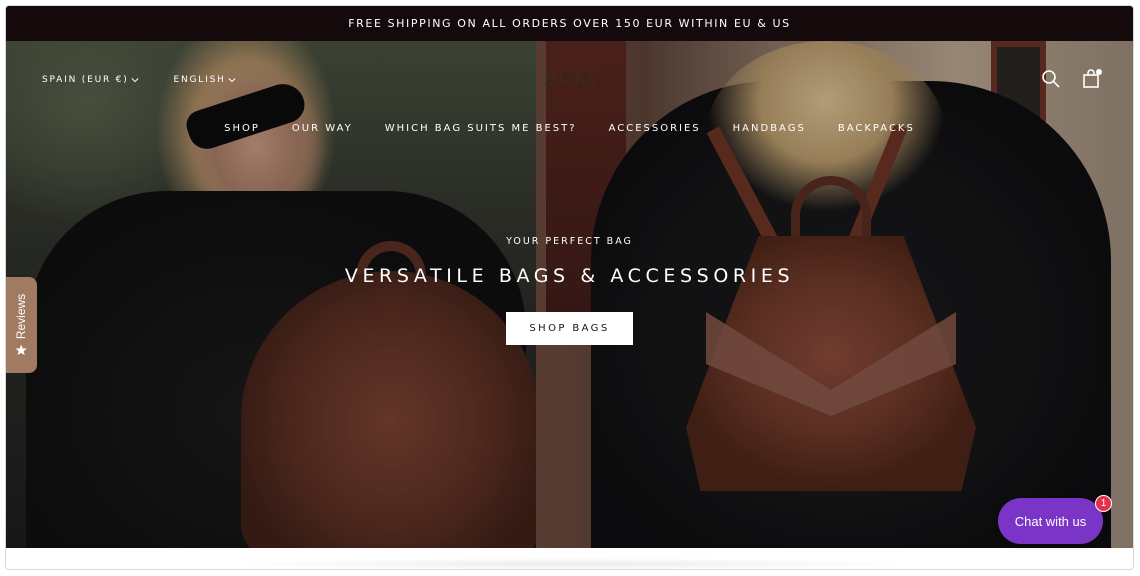  I want to click on language-selector: ENGLISH, so click(205, 80).